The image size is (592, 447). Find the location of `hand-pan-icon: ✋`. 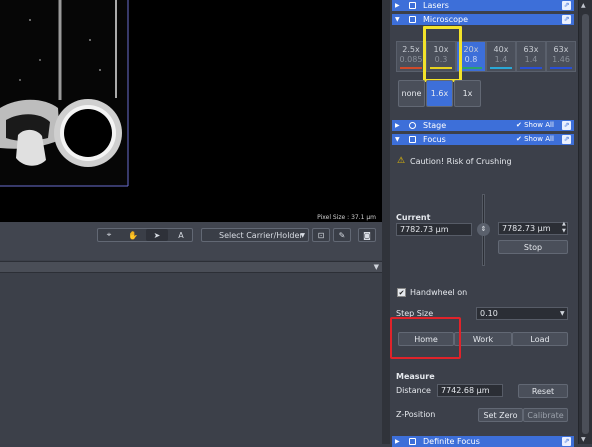

hand-pan-icon: ✋ is located at coordinates (133, 235).